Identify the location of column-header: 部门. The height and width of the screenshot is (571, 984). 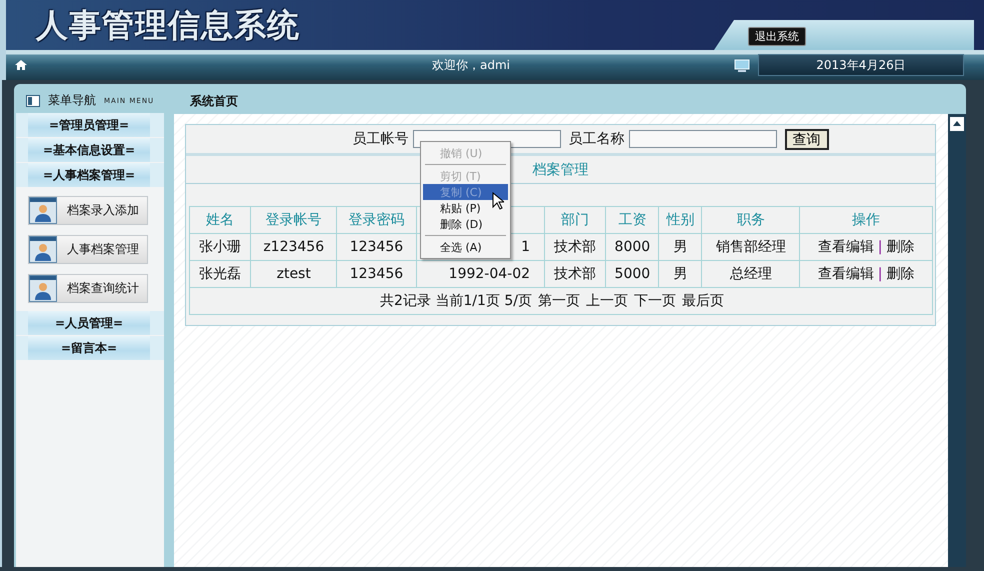
(575, 220).